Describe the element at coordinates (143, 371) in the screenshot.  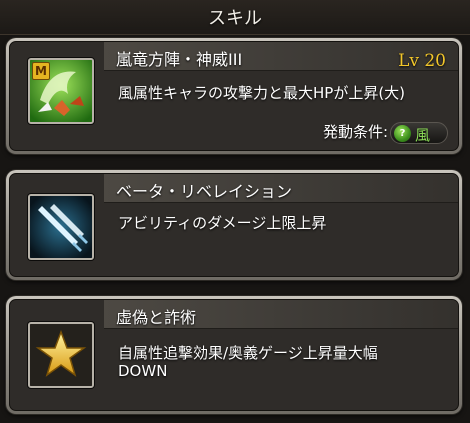
I see `skill-description-line-2: DOWN` at that location.